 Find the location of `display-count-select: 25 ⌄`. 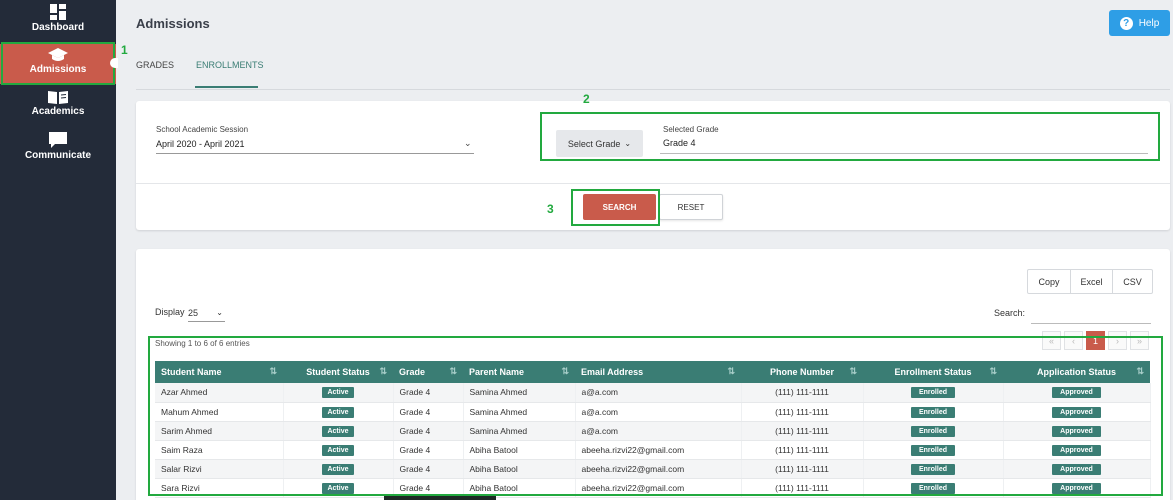

display-count-select: 25 ⌄ is located at coordinates (206, 315).